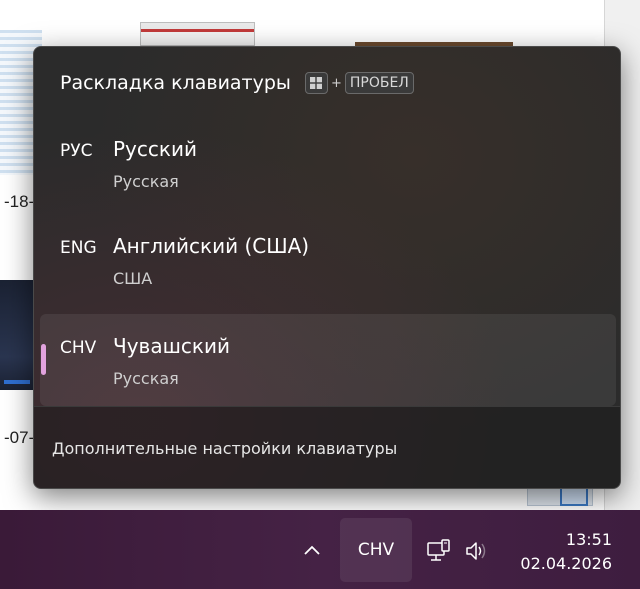  I want to click on thumbnail-webpage, so click(197, 34).